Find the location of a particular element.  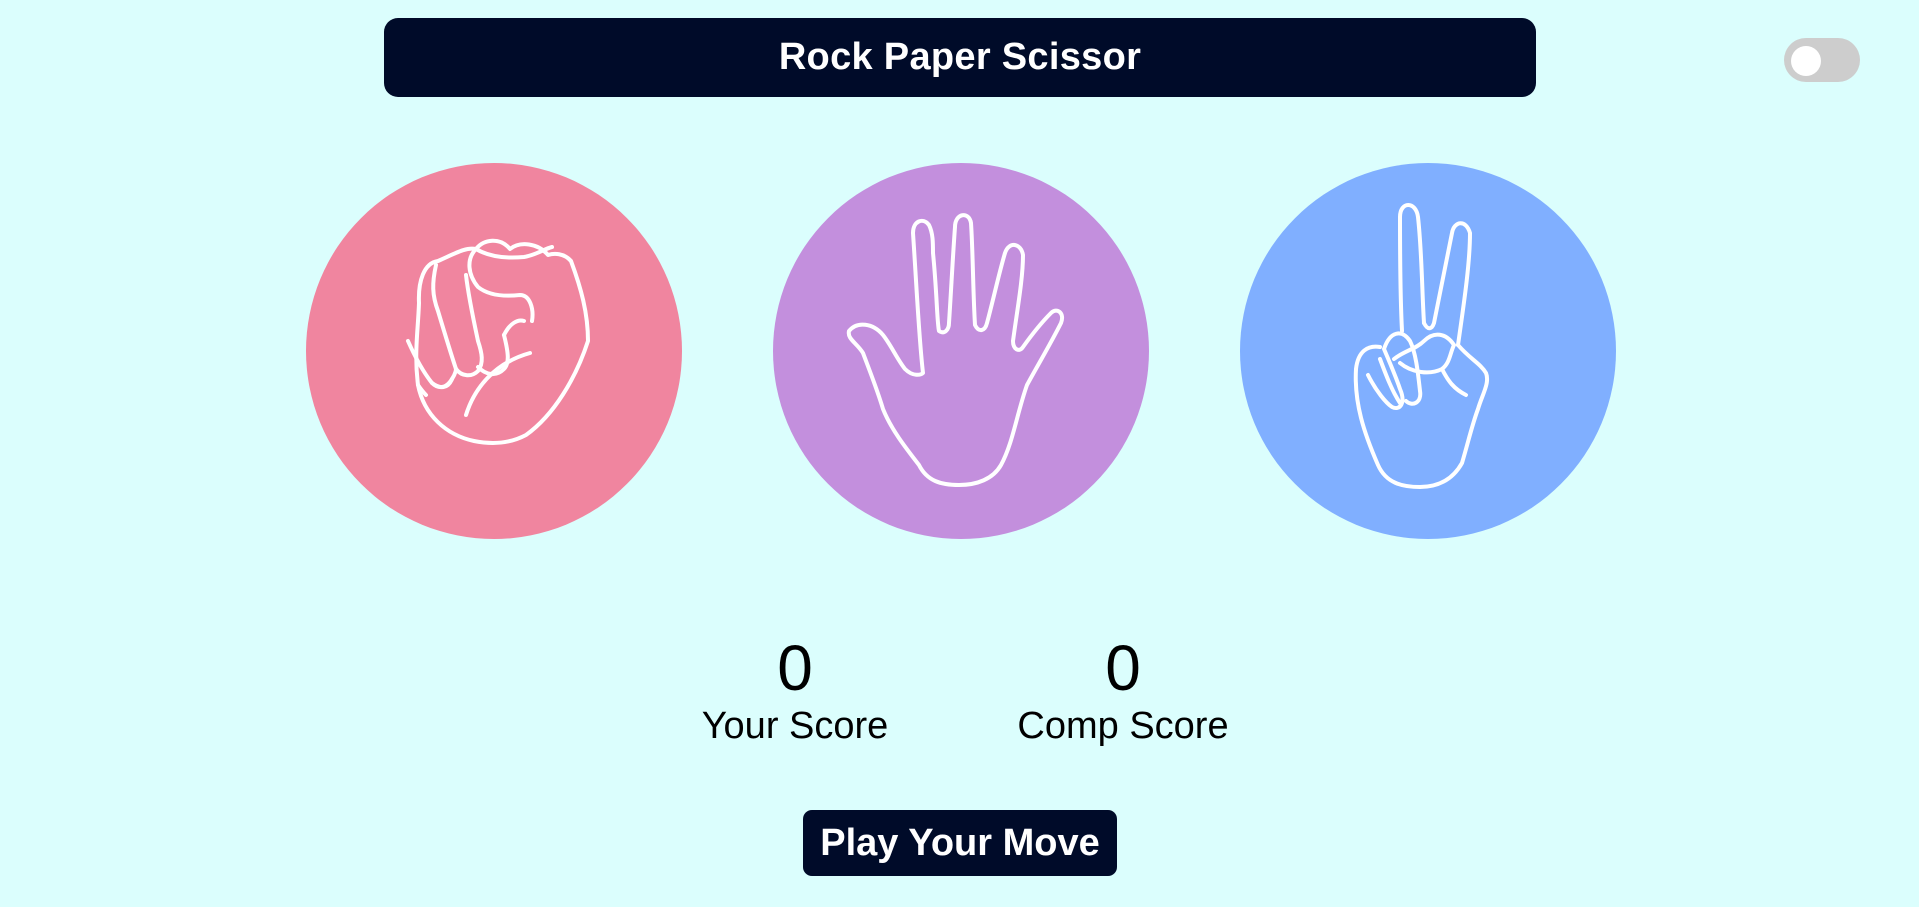

comp-score-label: Comp Score is located at coordinates (1123, 726).